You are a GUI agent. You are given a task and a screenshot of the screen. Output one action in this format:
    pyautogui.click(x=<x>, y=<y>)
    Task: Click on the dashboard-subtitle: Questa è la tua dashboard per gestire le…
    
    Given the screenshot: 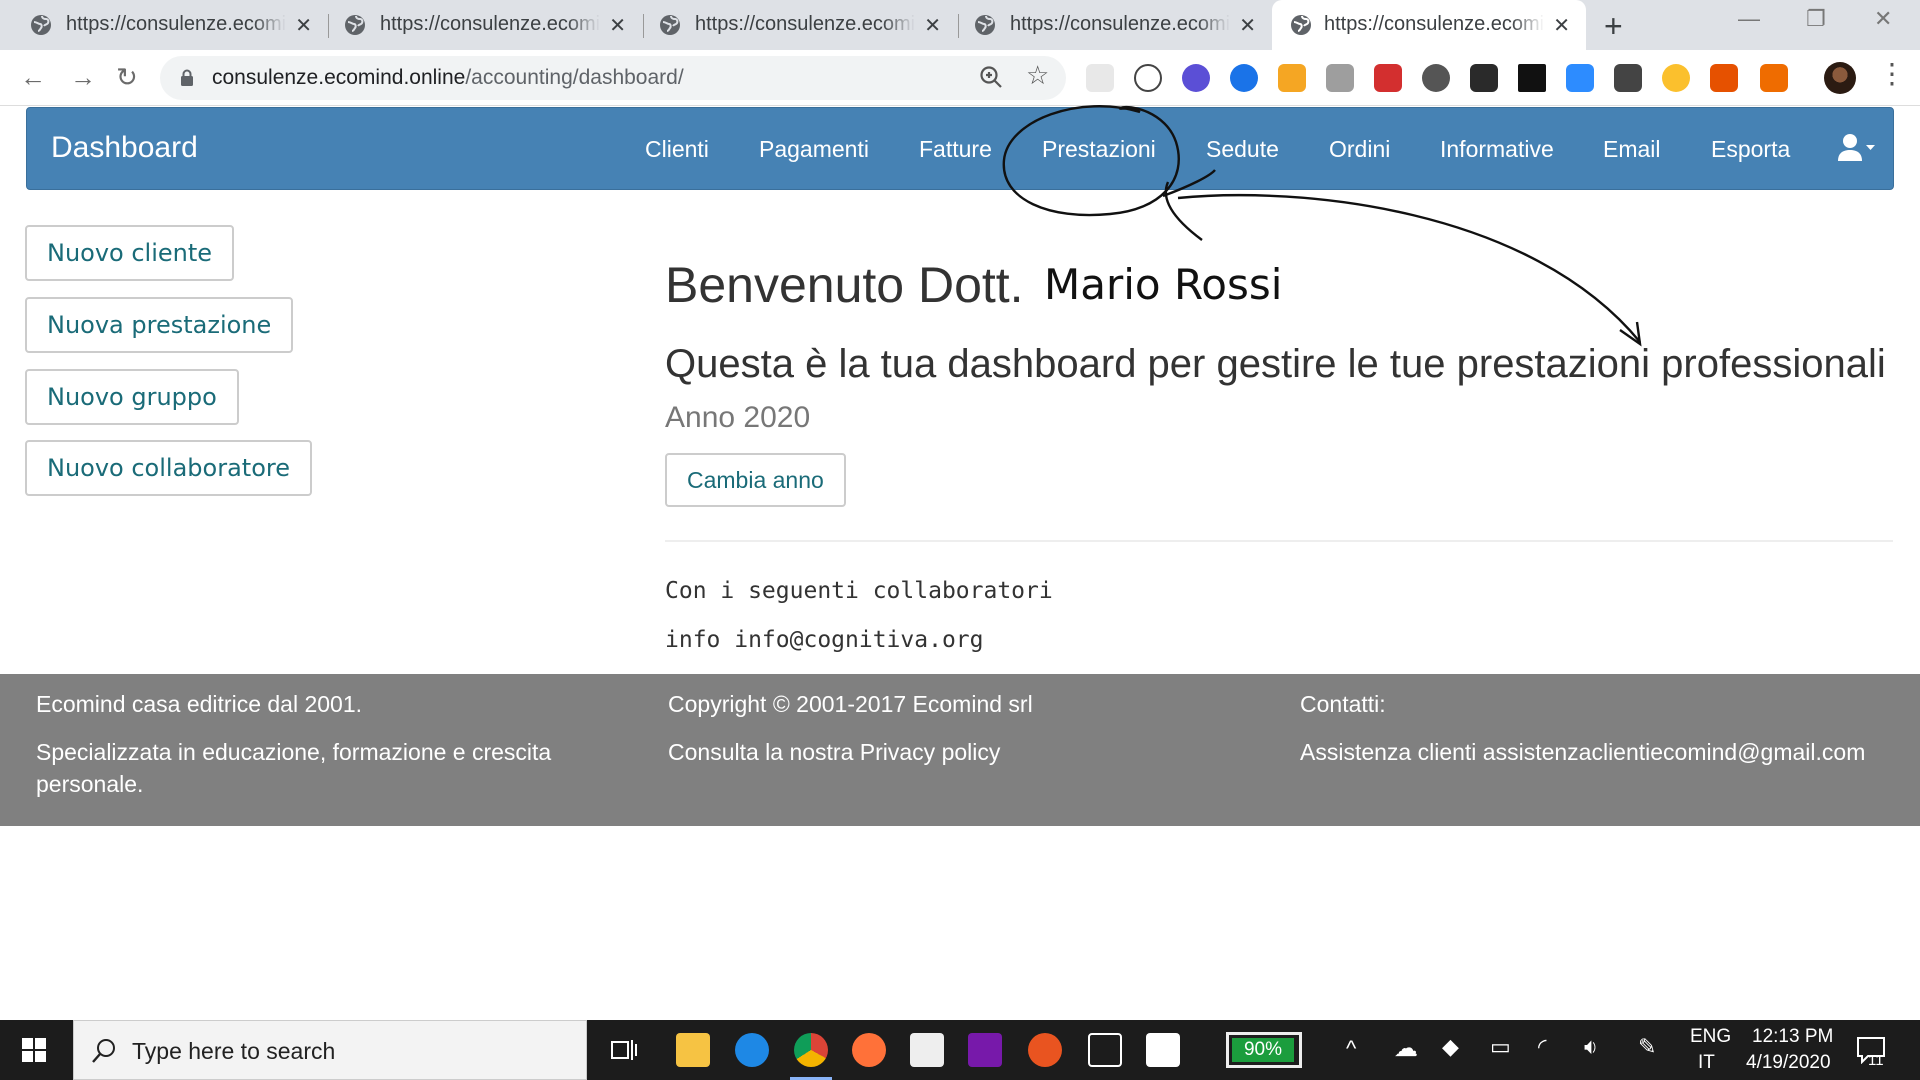 What is the action you would take?
    pyautogui.click(x=1275, y=364)
    